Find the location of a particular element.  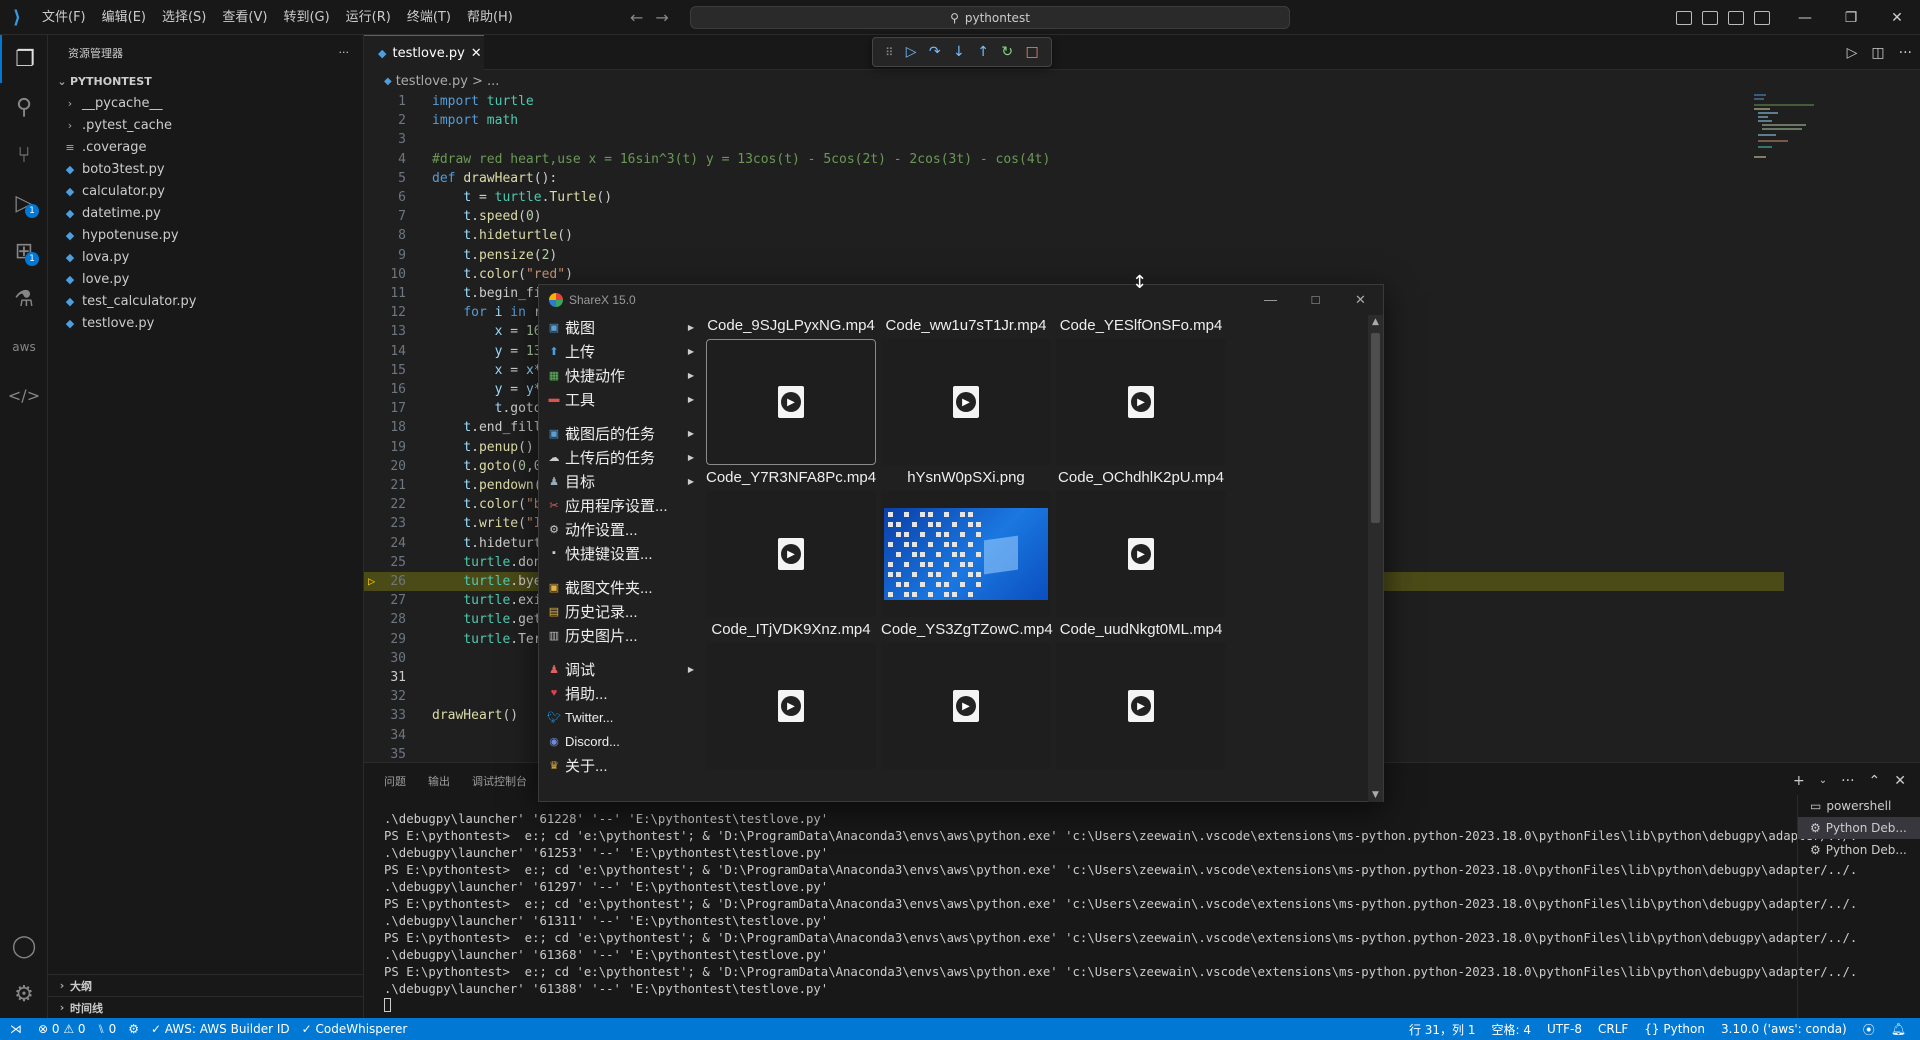

code-line: 7 t.speed(0) is located at coordinates (1074, 216).